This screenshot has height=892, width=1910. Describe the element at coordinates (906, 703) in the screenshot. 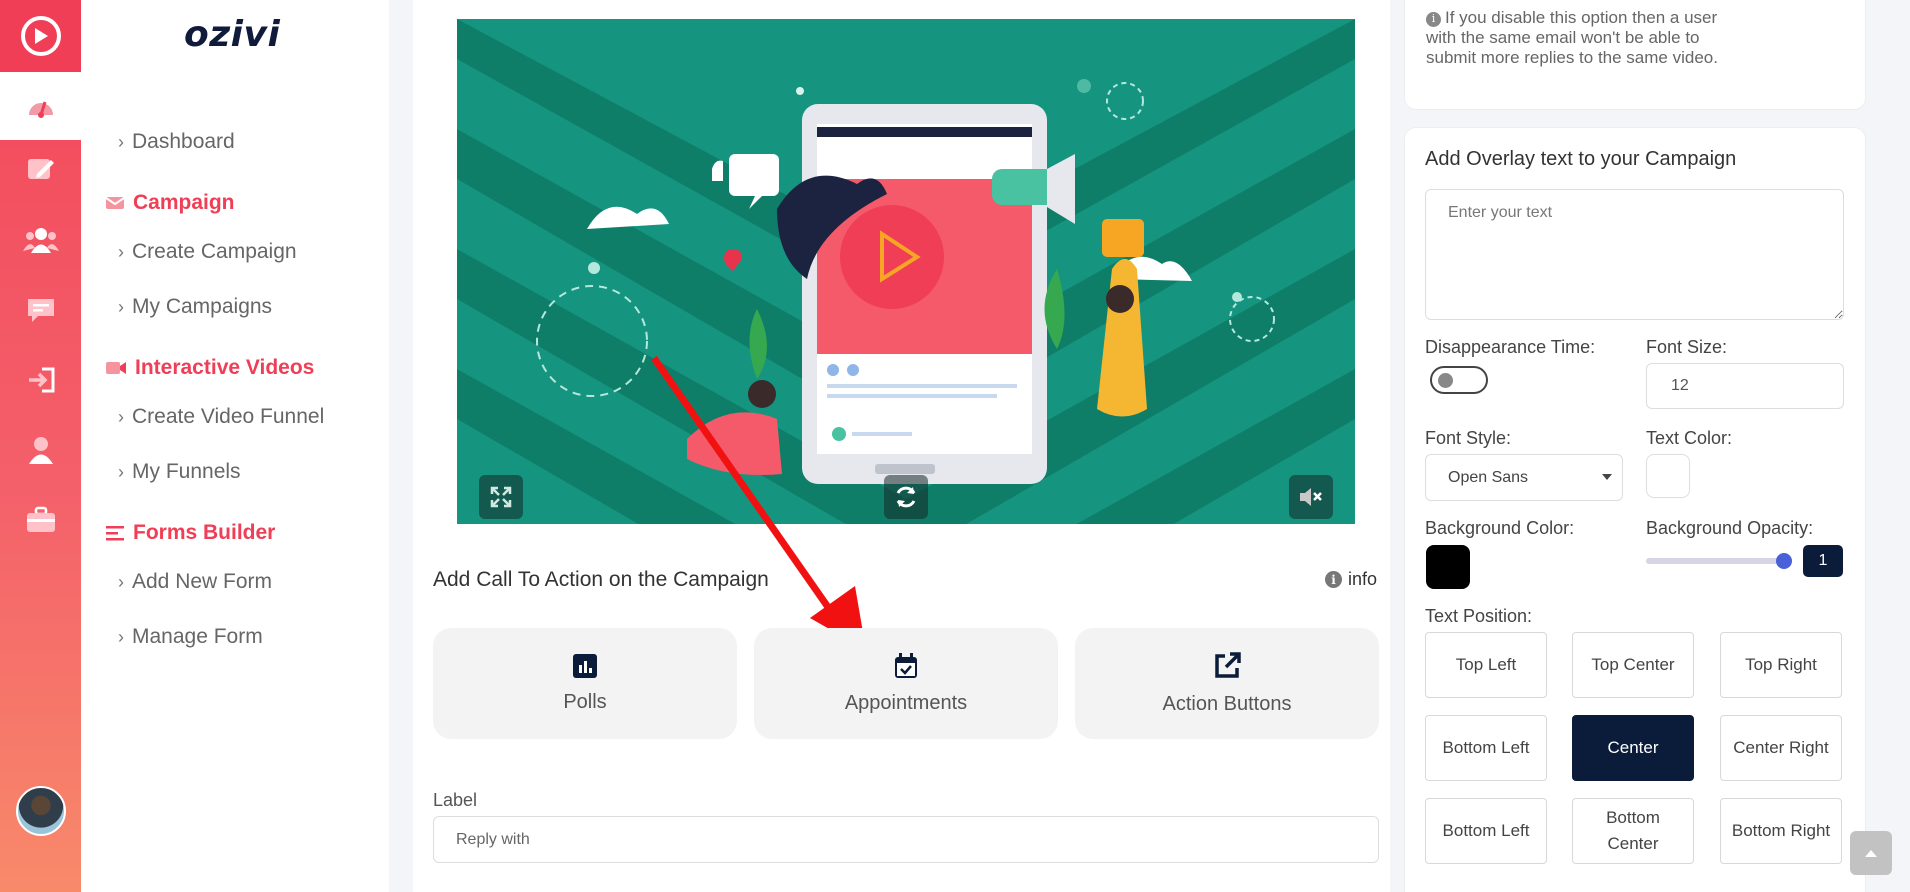

I see `cta-appointments-label: Appointments` at that location.